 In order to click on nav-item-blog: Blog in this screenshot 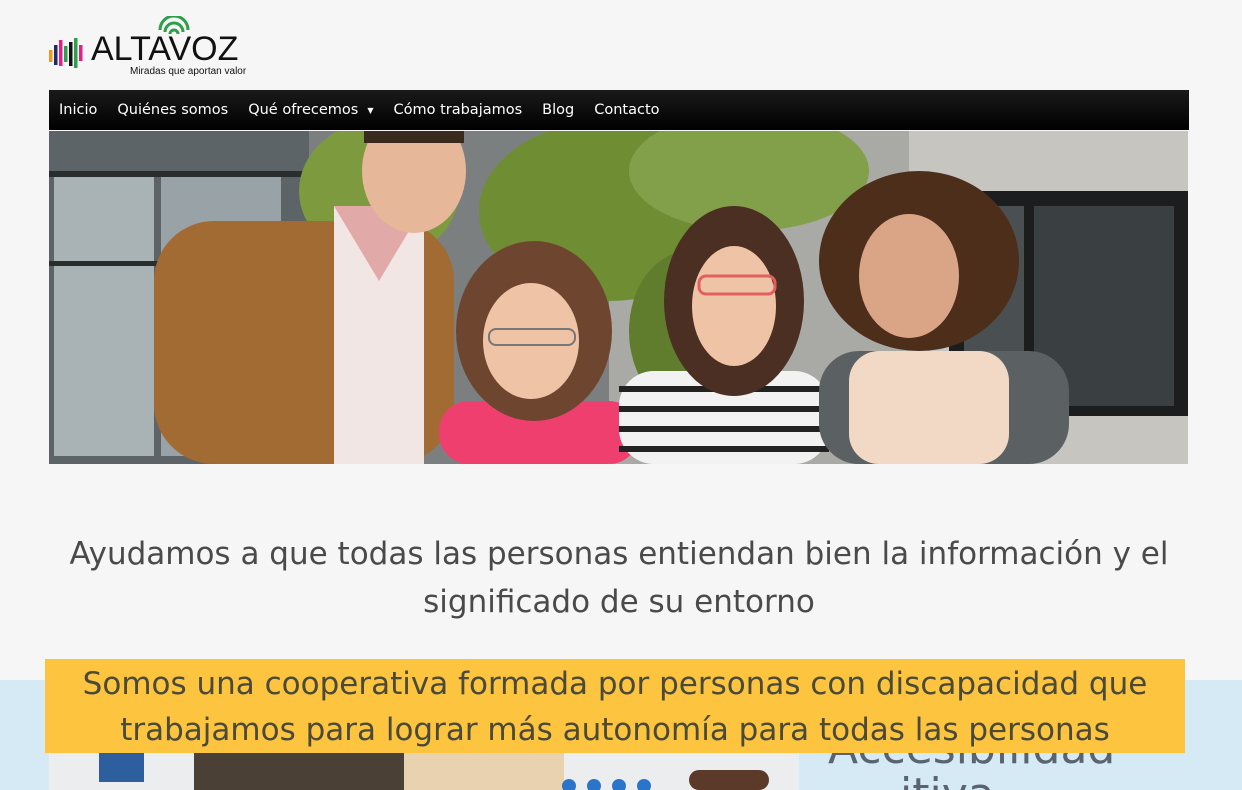, I will do `click(558, 110)`.